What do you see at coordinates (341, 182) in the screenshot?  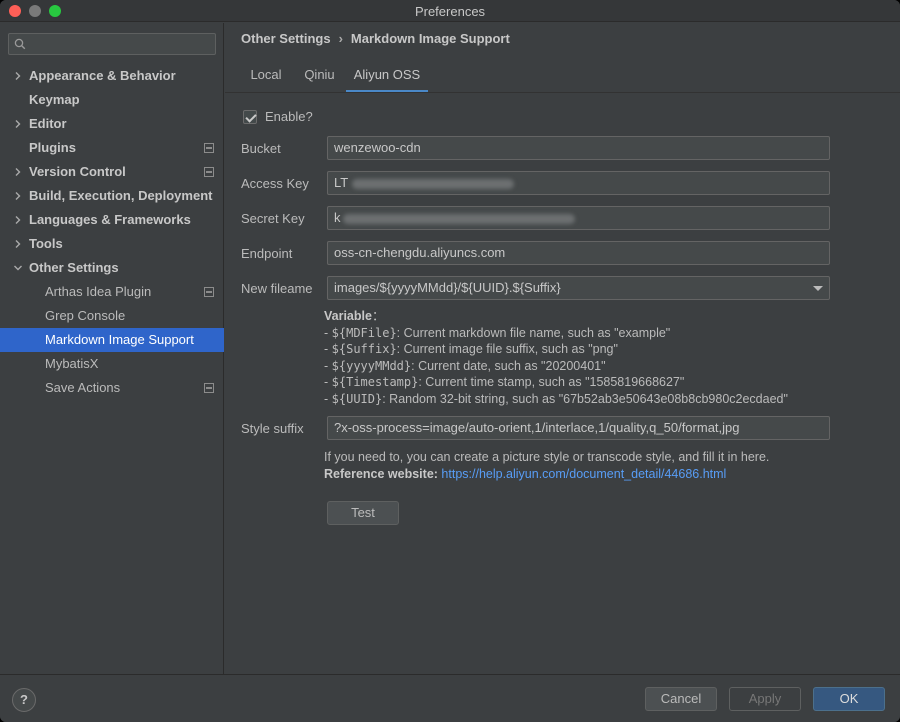 I see `access-key-prefix: LT` at bounding box center [341, 182].